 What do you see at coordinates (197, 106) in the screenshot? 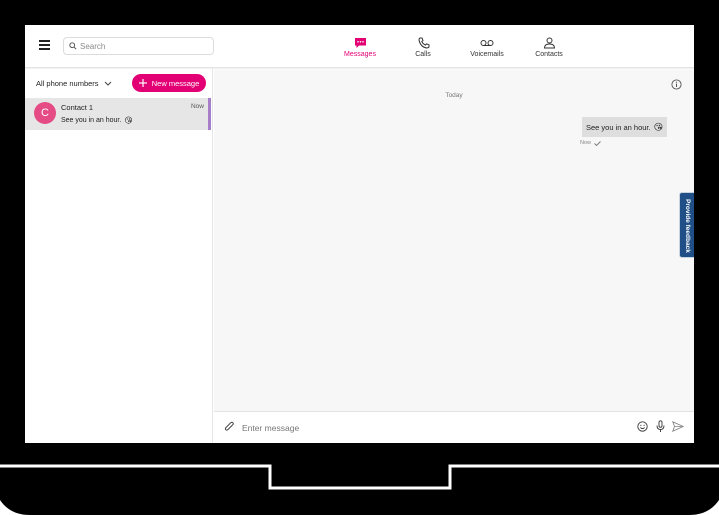
I see `conversation-time: Now` at bounding box center [197, 106].